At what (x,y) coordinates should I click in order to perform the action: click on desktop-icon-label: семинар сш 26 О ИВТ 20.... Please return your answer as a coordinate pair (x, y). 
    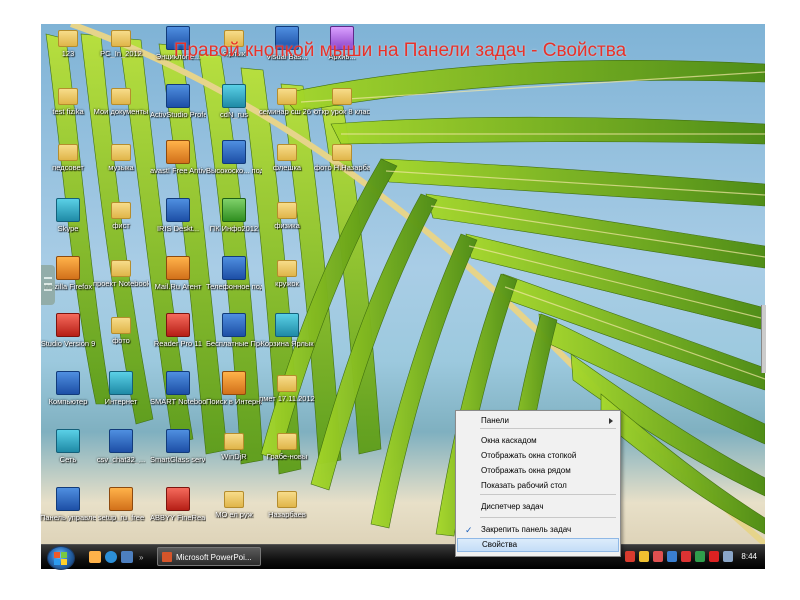
    Looking at the image, I should click on (287, 111).